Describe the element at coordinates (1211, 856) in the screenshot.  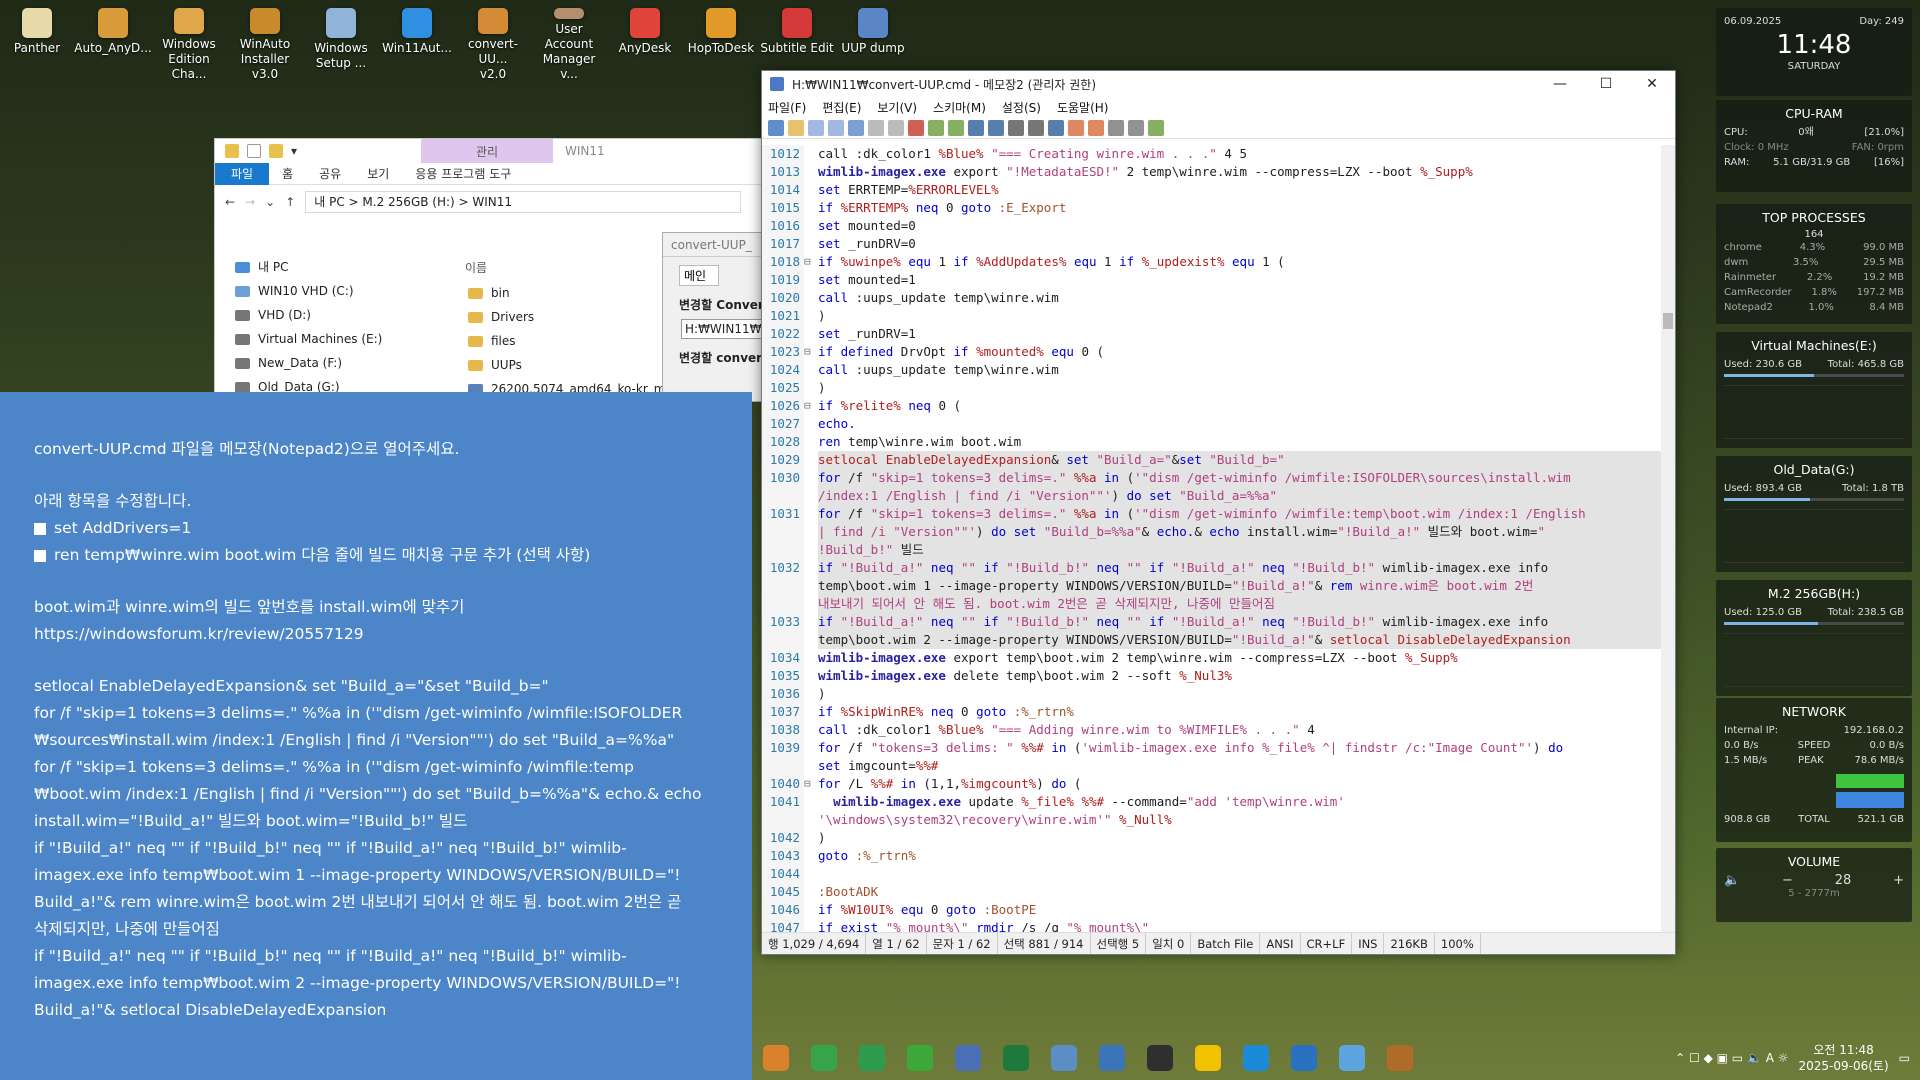
I see `code-line: 1043 goto :%_rtrn%` at that location.